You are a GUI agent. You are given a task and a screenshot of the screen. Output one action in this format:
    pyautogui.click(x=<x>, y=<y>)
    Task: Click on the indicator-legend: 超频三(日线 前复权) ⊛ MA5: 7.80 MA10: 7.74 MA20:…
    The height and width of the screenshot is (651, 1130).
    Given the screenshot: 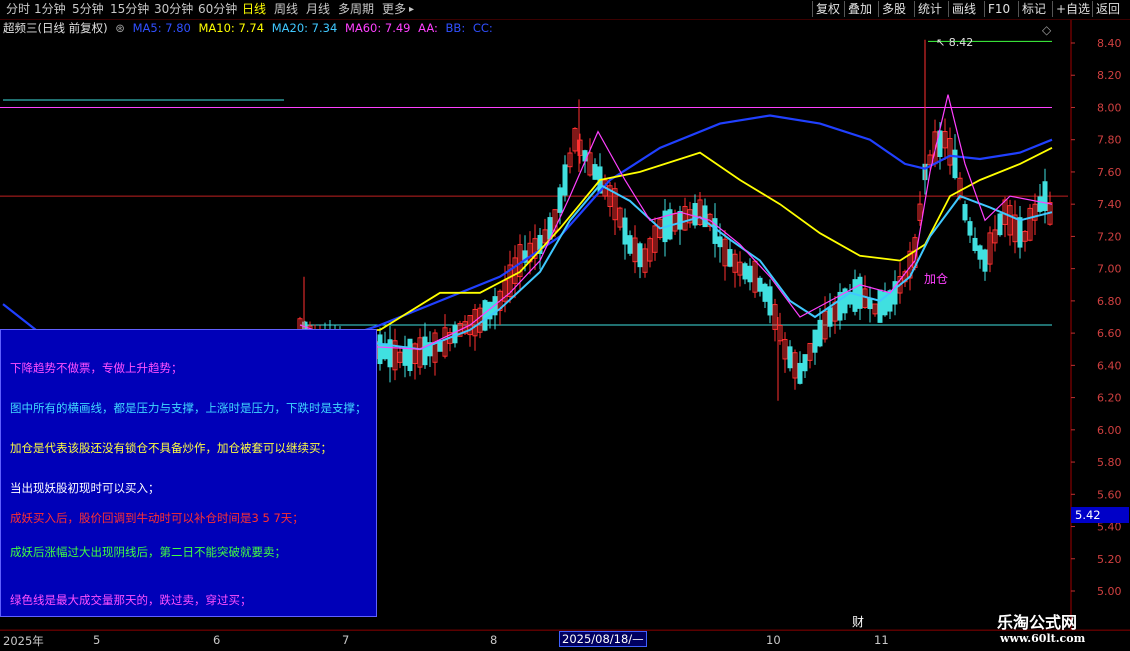 What is the action you would take?
    pyautogui.click(x=248, y=28)
    